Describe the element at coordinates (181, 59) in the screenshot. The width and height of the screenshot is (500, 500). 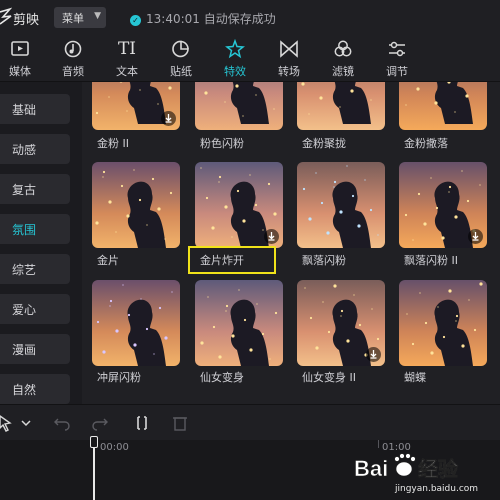
I see `tab-sticker: 贴纸` at that location.